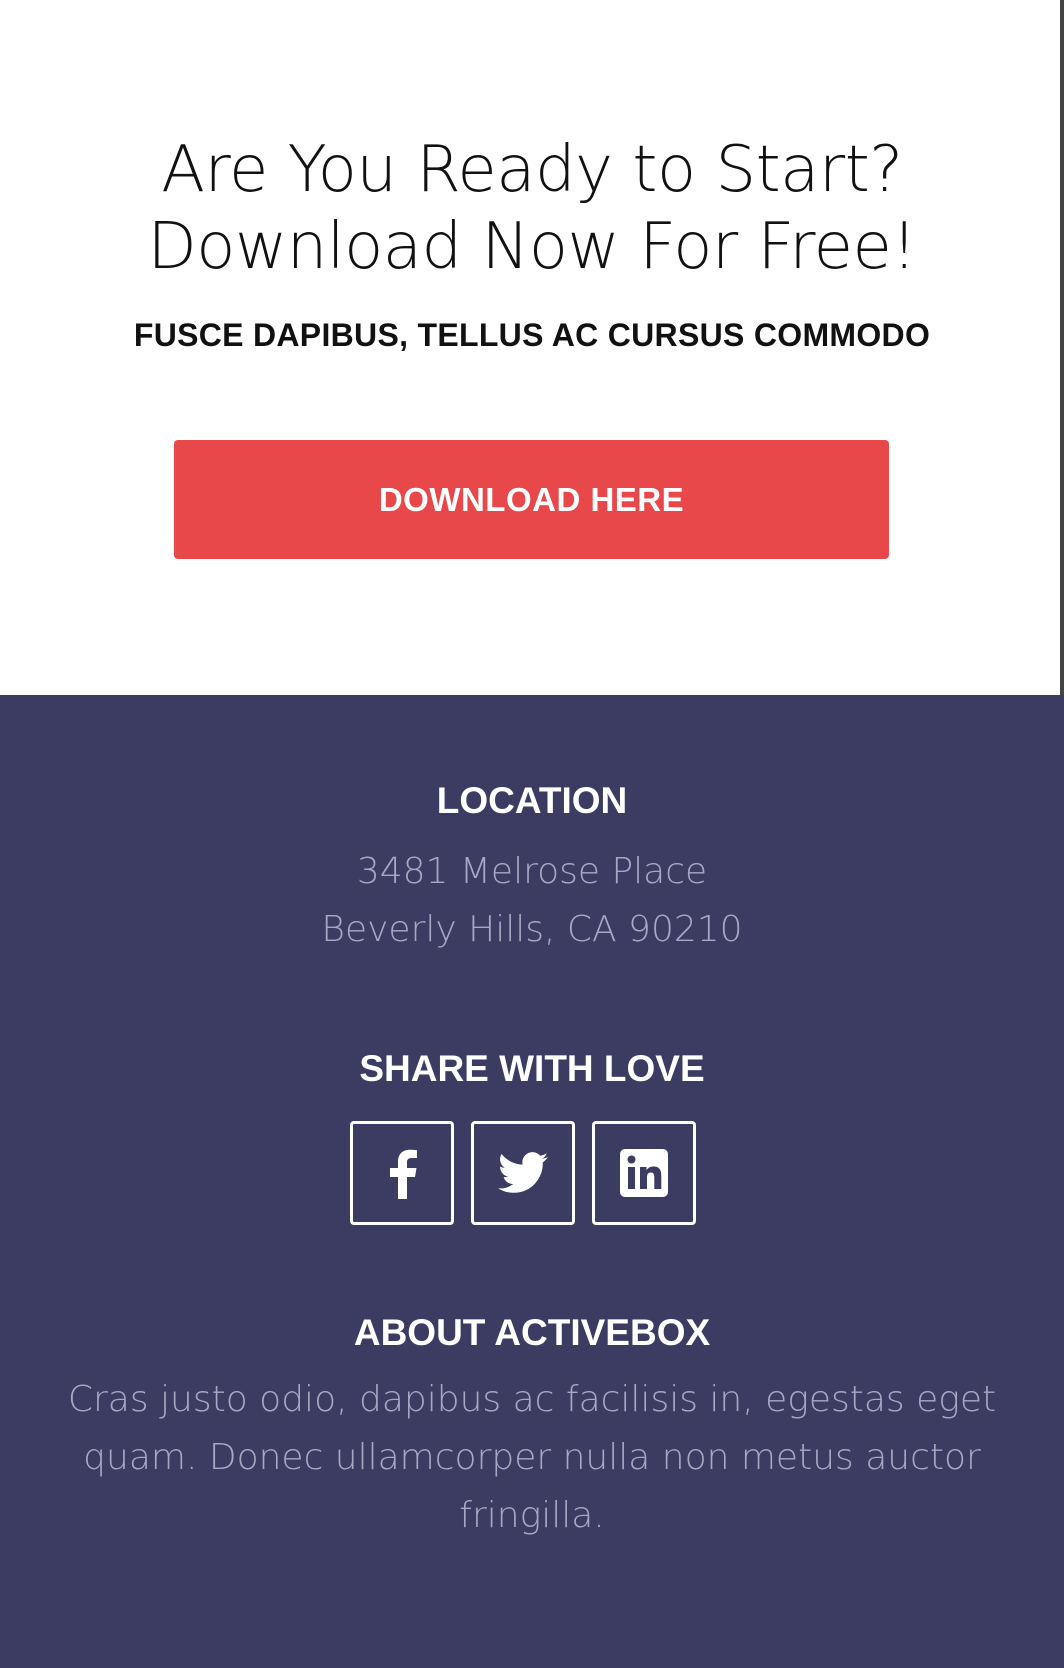  Describe the element at coordinates (531, 499) in the screenshot. I see `download-button: DOWNLOAD HERE` at that location.